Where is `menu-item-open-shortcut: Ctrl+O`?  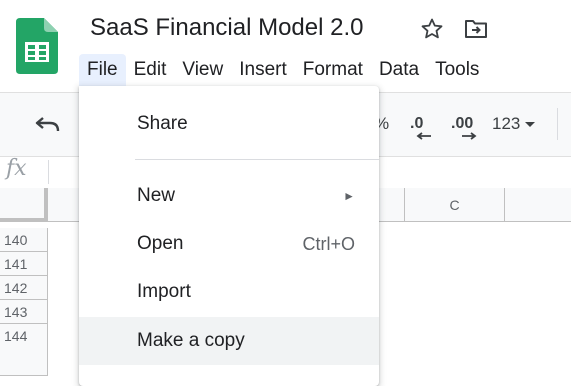 menu-item-open-shortcut: Ctrl+O is located at coordinates (328, 243).